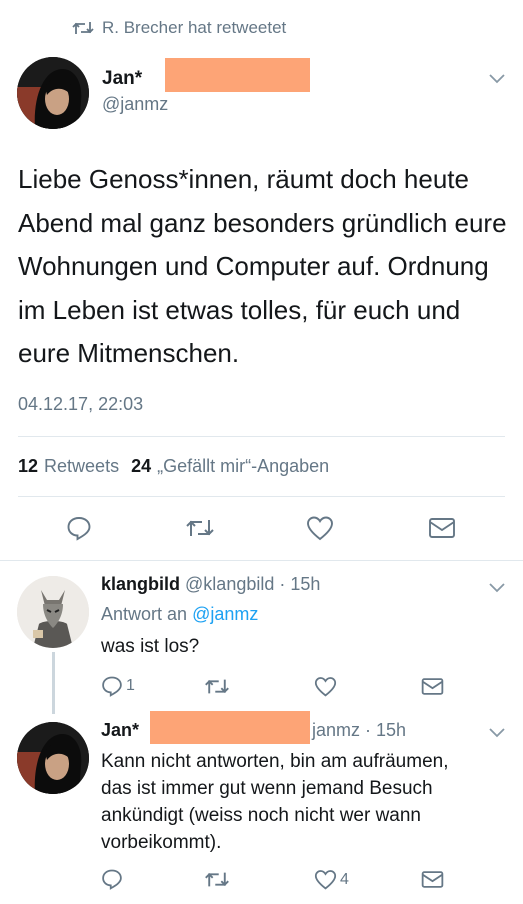  What do you see at coordinates (81, 404) in the screenshot?
I see `tweet-timestamp: 04.12.17, 22:03` at bounding box center [81, 404].